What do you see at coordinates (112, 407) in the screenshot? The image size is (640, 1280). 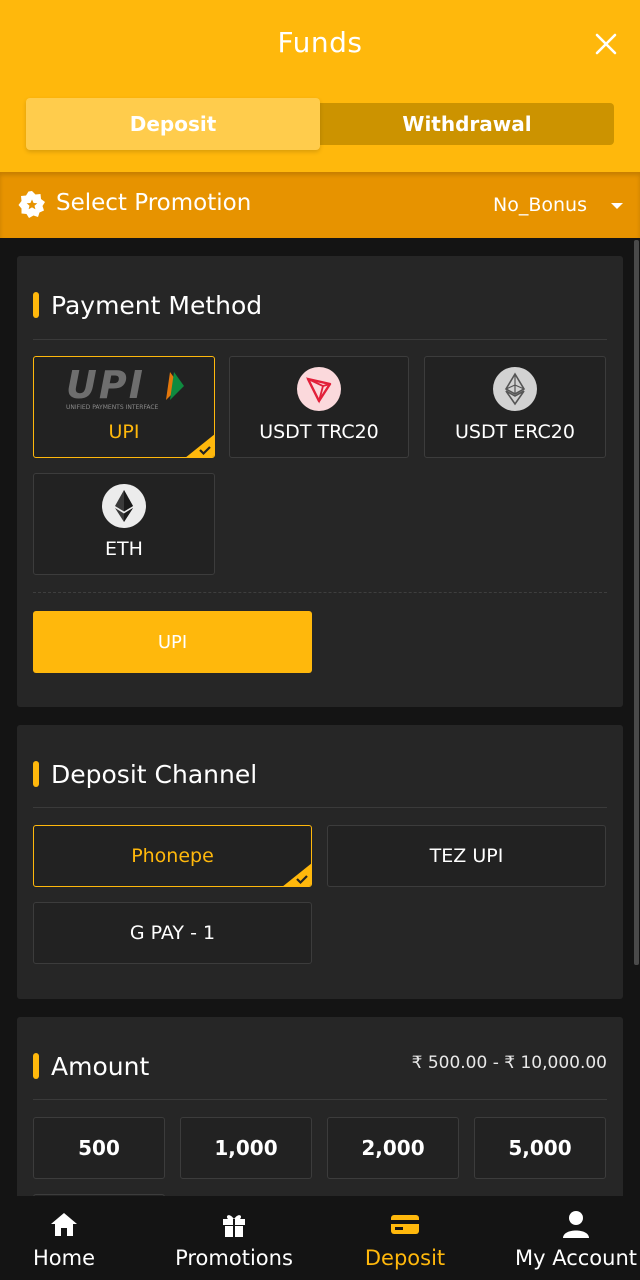 I see `svg-text: UNIFIED PAYMENTS INTERFACE` at bounding box center [112, 407].